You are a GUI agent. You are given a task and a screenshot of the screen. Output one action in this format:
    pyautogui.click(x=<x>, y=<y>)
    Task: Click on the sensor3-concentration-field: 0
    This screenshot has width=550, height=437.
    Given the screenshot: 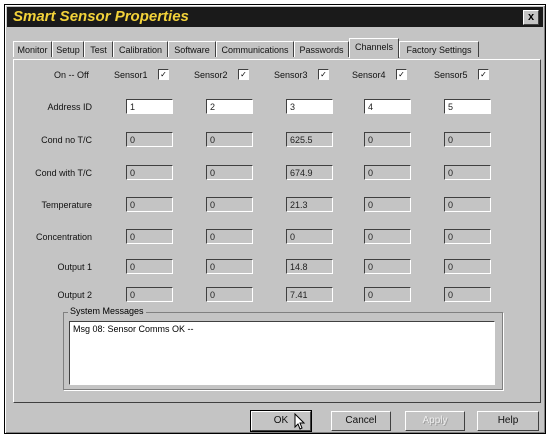 What is the action you would take?
    pyautogui.click(x=309, y=236)
    